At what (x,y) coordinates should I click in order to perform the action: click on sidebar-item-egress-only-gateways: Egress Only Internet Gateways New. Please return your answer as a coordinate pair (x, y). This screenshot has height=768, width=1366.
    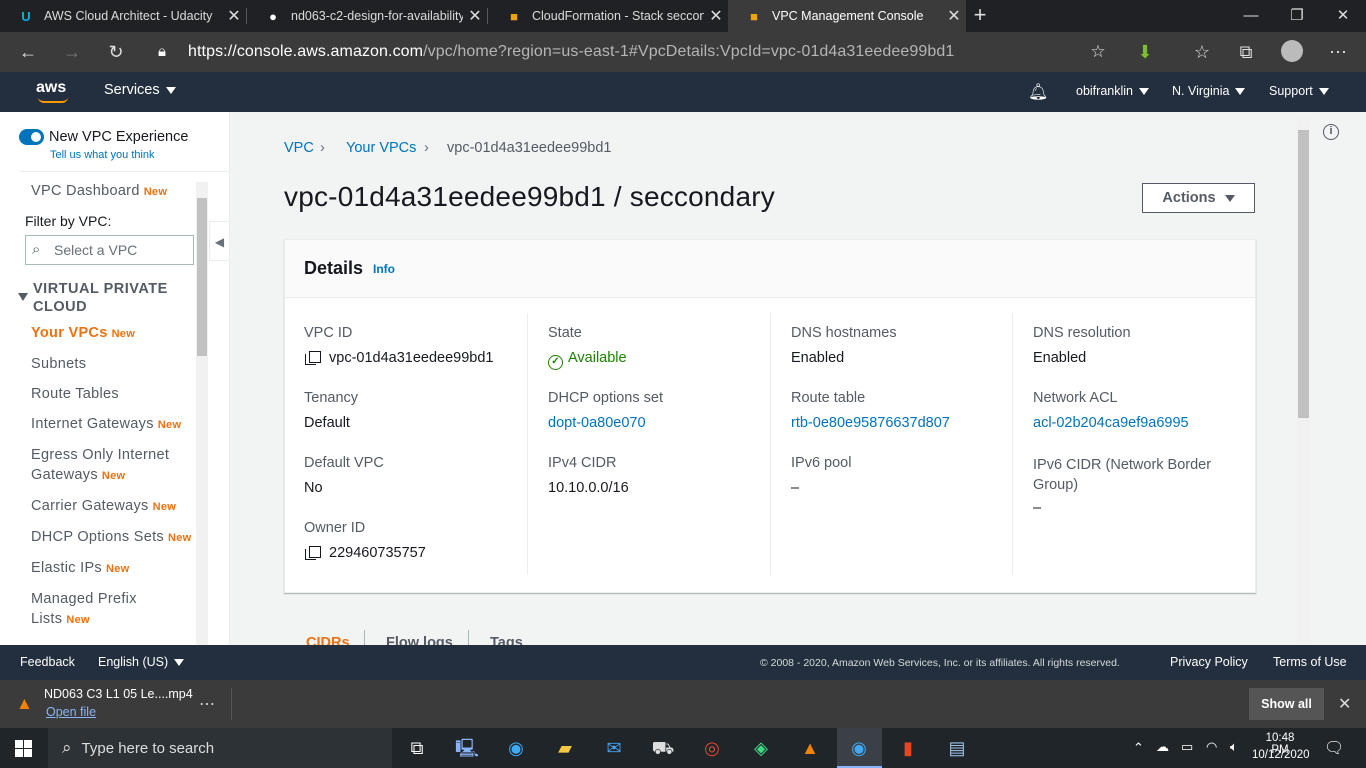
    Looking at the image, I should click on (111, 465).